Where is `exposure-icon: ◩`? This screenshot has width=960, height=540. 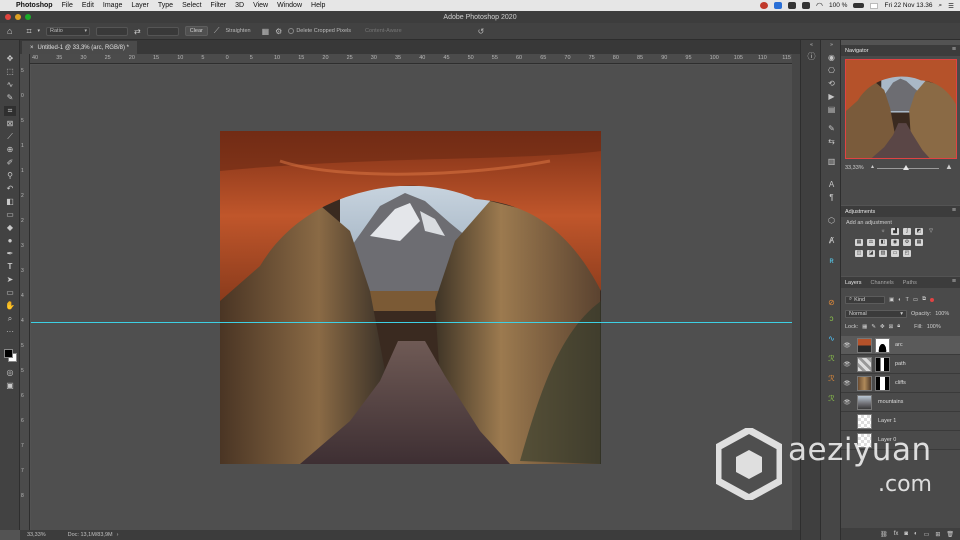 exposure-icon: ◩ is located at coordinates (919, 231).